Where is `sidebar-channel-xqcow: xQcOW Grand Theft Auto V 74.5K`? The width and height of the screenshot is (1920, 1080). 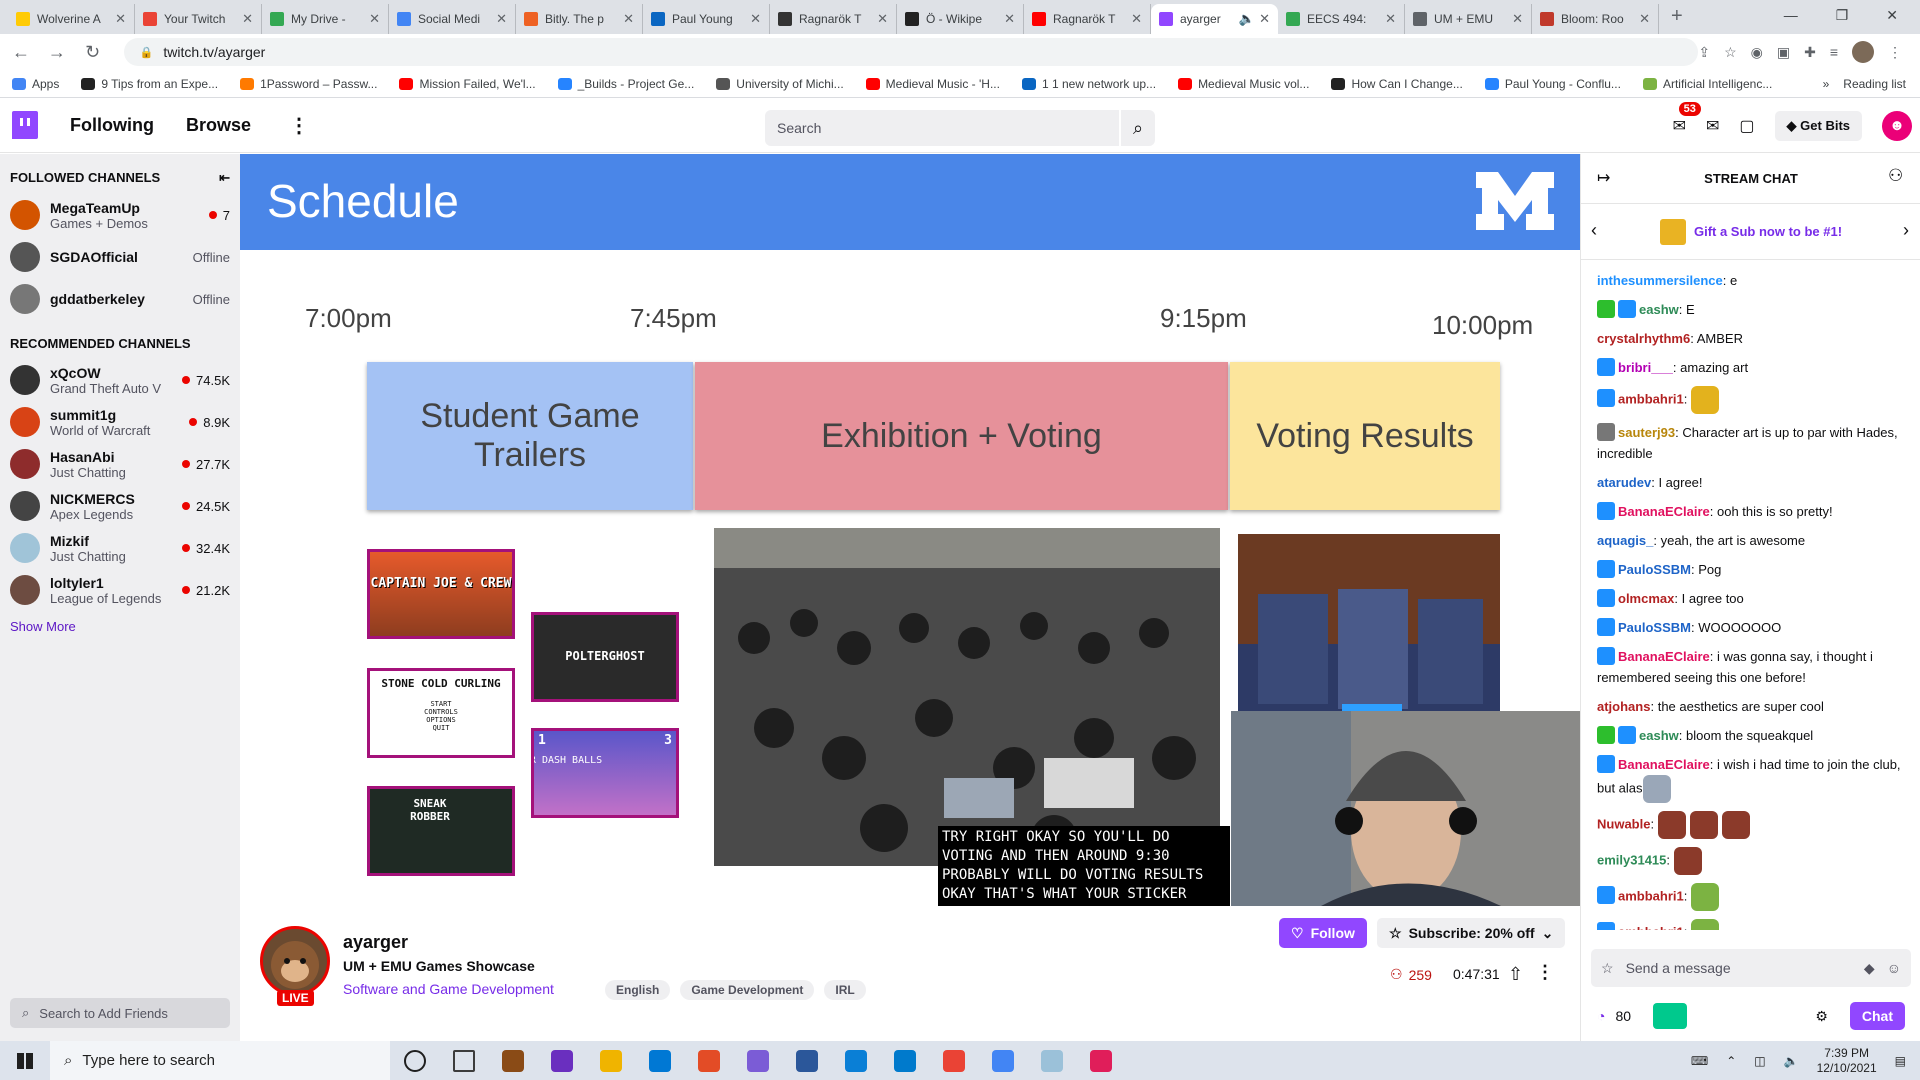
sidebar-channel-xqcow: xQcOW Grand Theft Auto V 74.5K is located at coordinates (120, 380).